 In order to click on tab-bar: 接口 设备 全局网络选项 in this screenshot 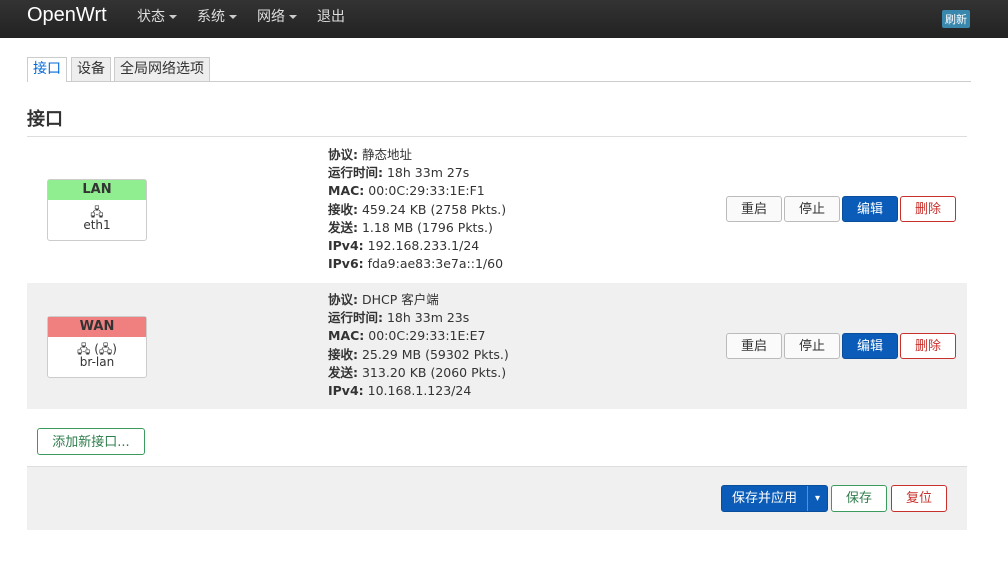, I will do `click(499, 69)`.